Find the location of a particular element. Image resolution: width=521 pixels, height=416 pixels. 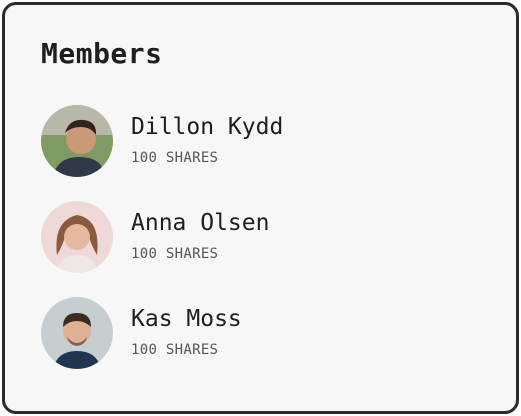

member-row-anna-olsen: Anna Olsen 100 SHARES is located at coordinates (261, 237).